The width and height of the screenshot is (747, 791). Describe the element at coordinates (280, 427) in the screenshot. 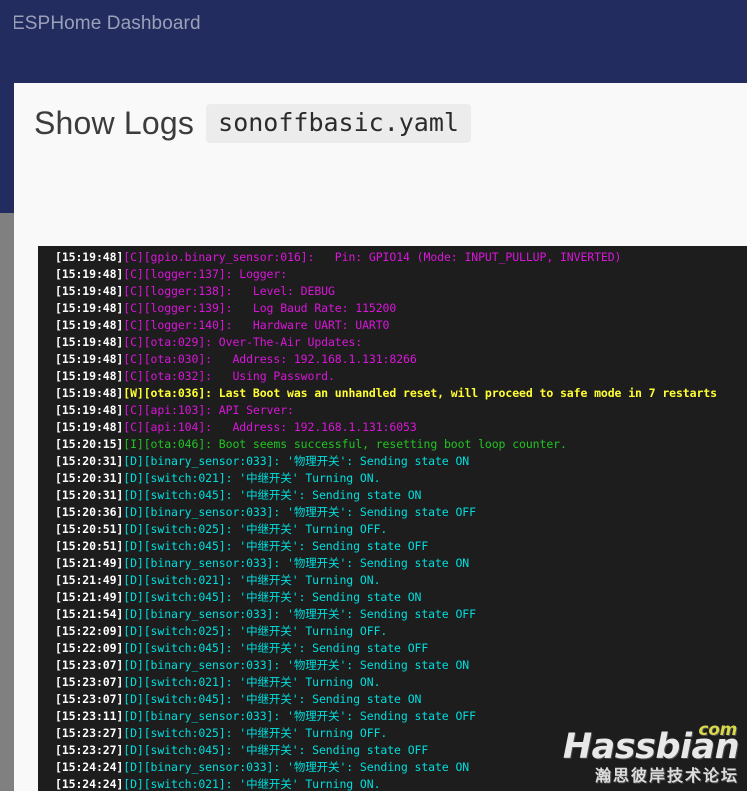

I see `log-message: [api:104]: Address: 192.168.1.131:6053` at that location.